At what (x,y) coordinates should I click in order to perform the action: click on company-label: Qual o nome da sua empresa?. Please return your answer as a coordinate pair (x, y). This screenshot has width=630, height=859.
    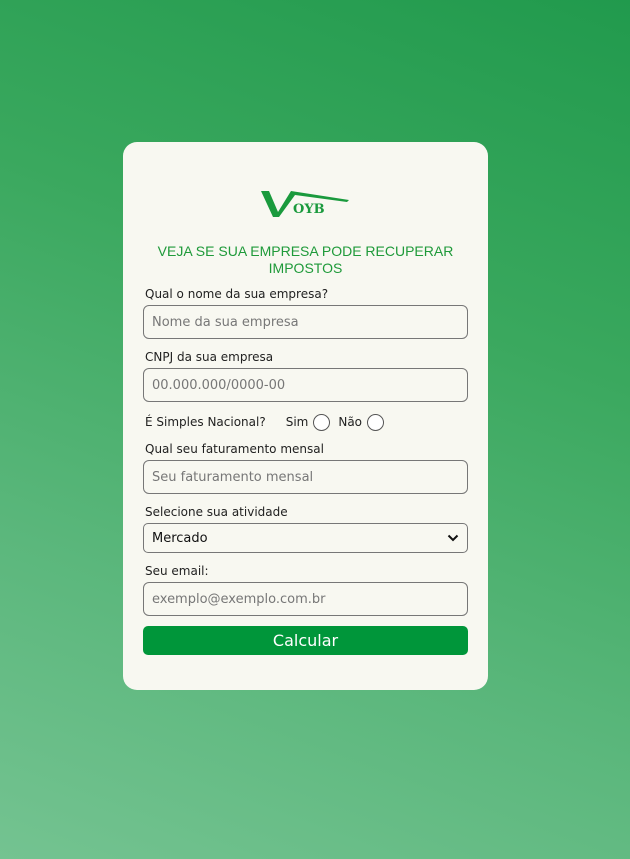
    Looking at the image, I should click on (237, 294).